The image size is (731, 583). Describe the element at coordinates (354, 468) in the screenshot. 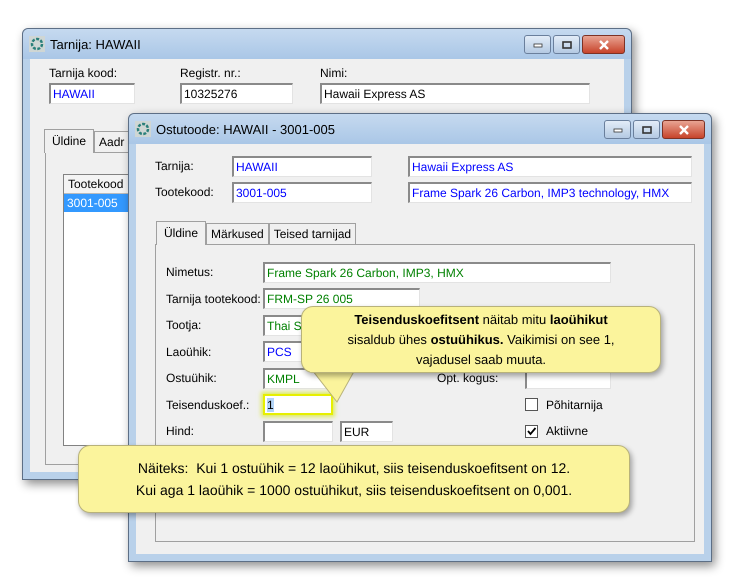

I see `callout-text: Näiteks: Kui 1 ostuühik = 12 laoühikut, siis teisenduskoefitsent on 12.` at that location.